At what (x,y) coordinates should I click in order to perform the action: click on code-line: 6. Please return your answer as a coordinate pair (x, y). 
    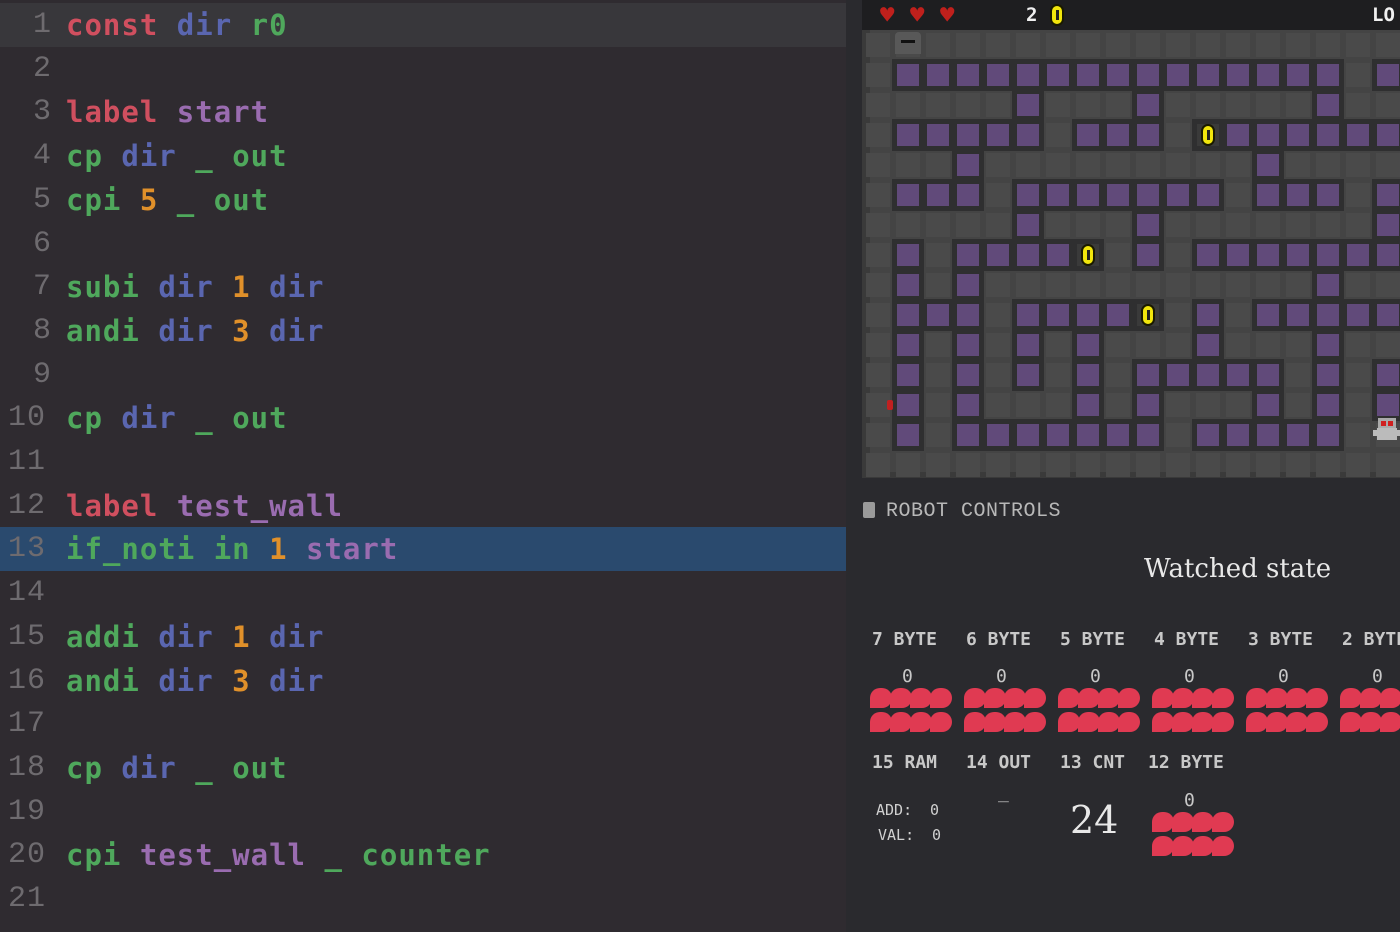
    Looking at the image, I should click on (423, 244).